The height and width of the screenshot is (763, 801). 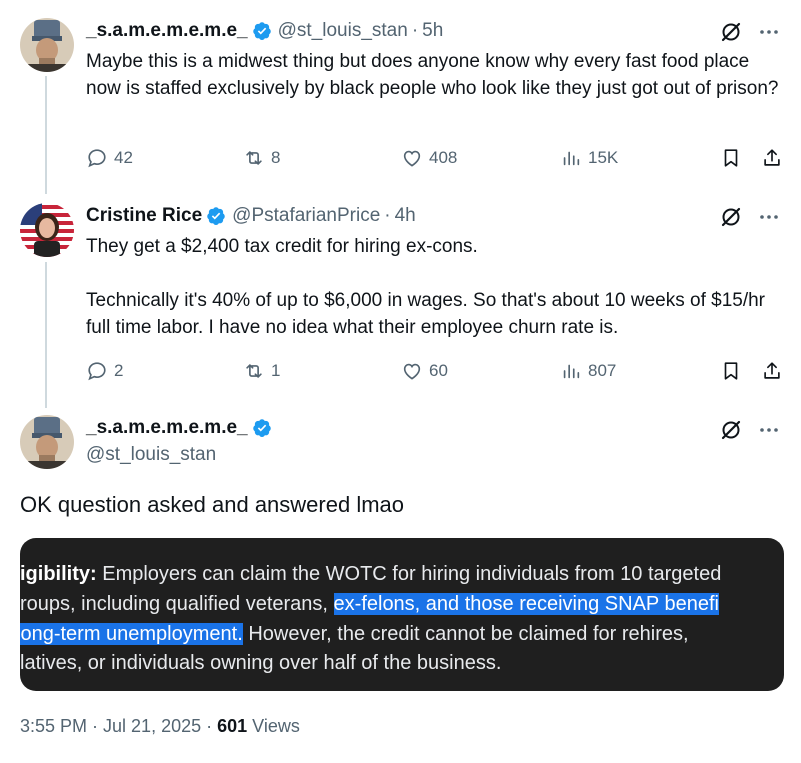 I want to click on tweet-timestamp: 3:55 PM · Jul 21, 2025 ·, so click(x=118, y=726).